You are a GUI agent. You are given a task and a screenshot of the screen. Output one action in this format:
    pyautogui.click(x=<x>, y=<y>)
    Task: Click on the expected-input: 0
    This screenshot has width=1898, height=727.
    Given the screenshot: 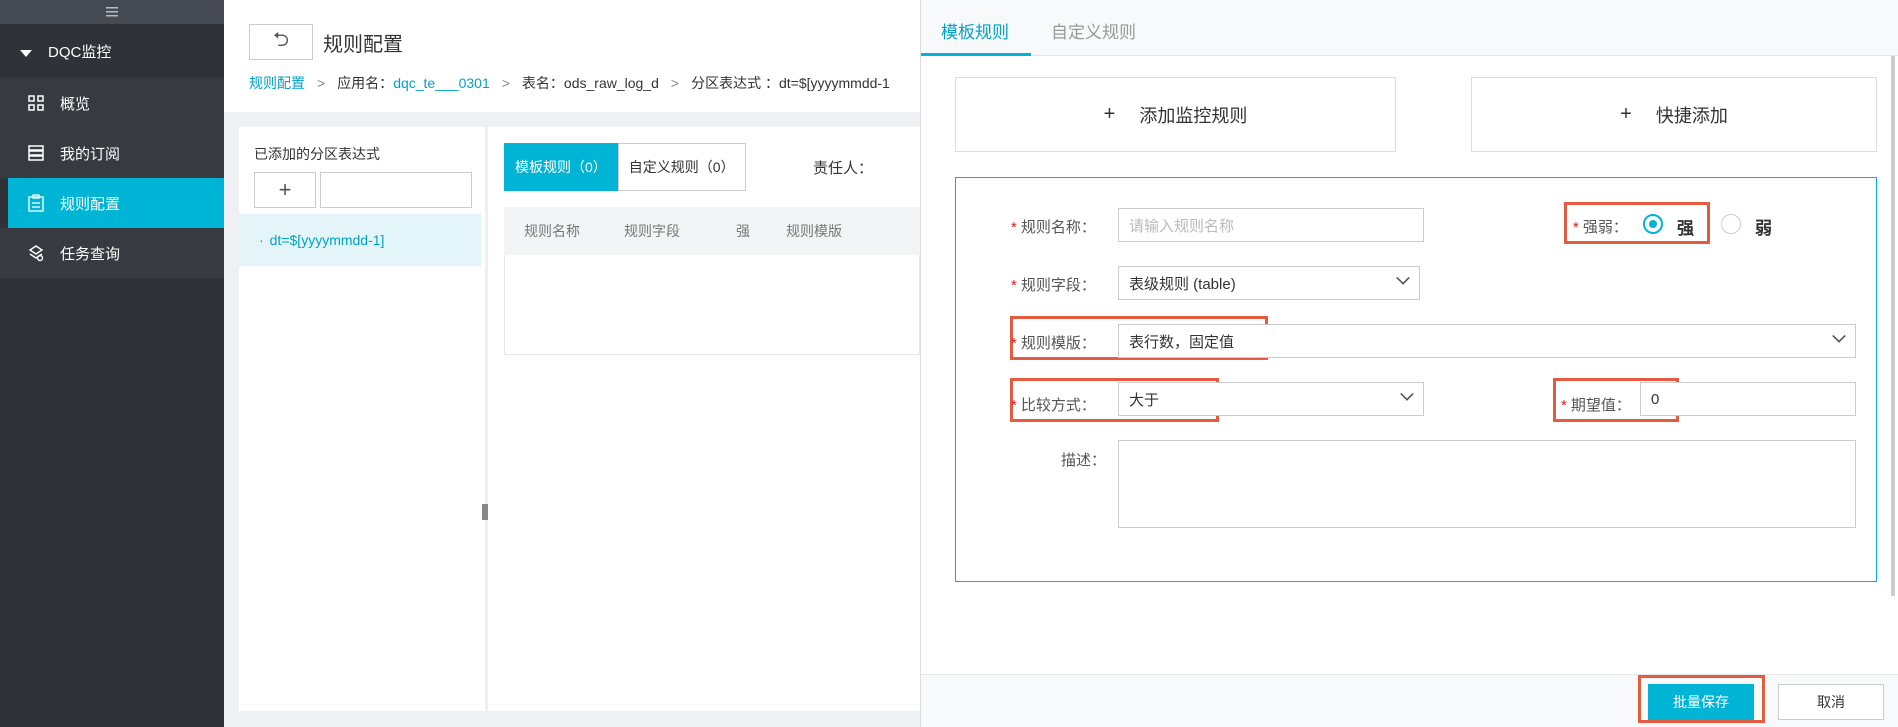 What is the action you would take?
    pyautogui.click(x=1748, y=399)
    